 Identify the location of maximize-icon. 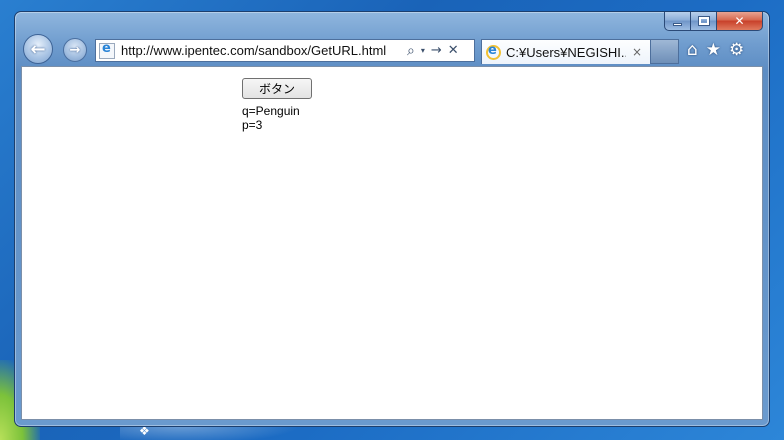
(703, 21).